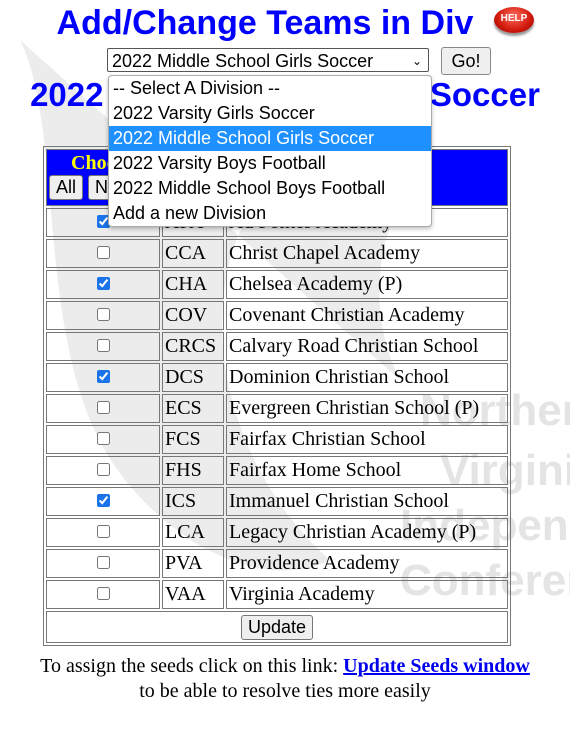 This screenshot has width=570, height=731. Describe the element at coordinates (367, 594) in the screenshot. I see `team-name: Virginia Academy` at that location.